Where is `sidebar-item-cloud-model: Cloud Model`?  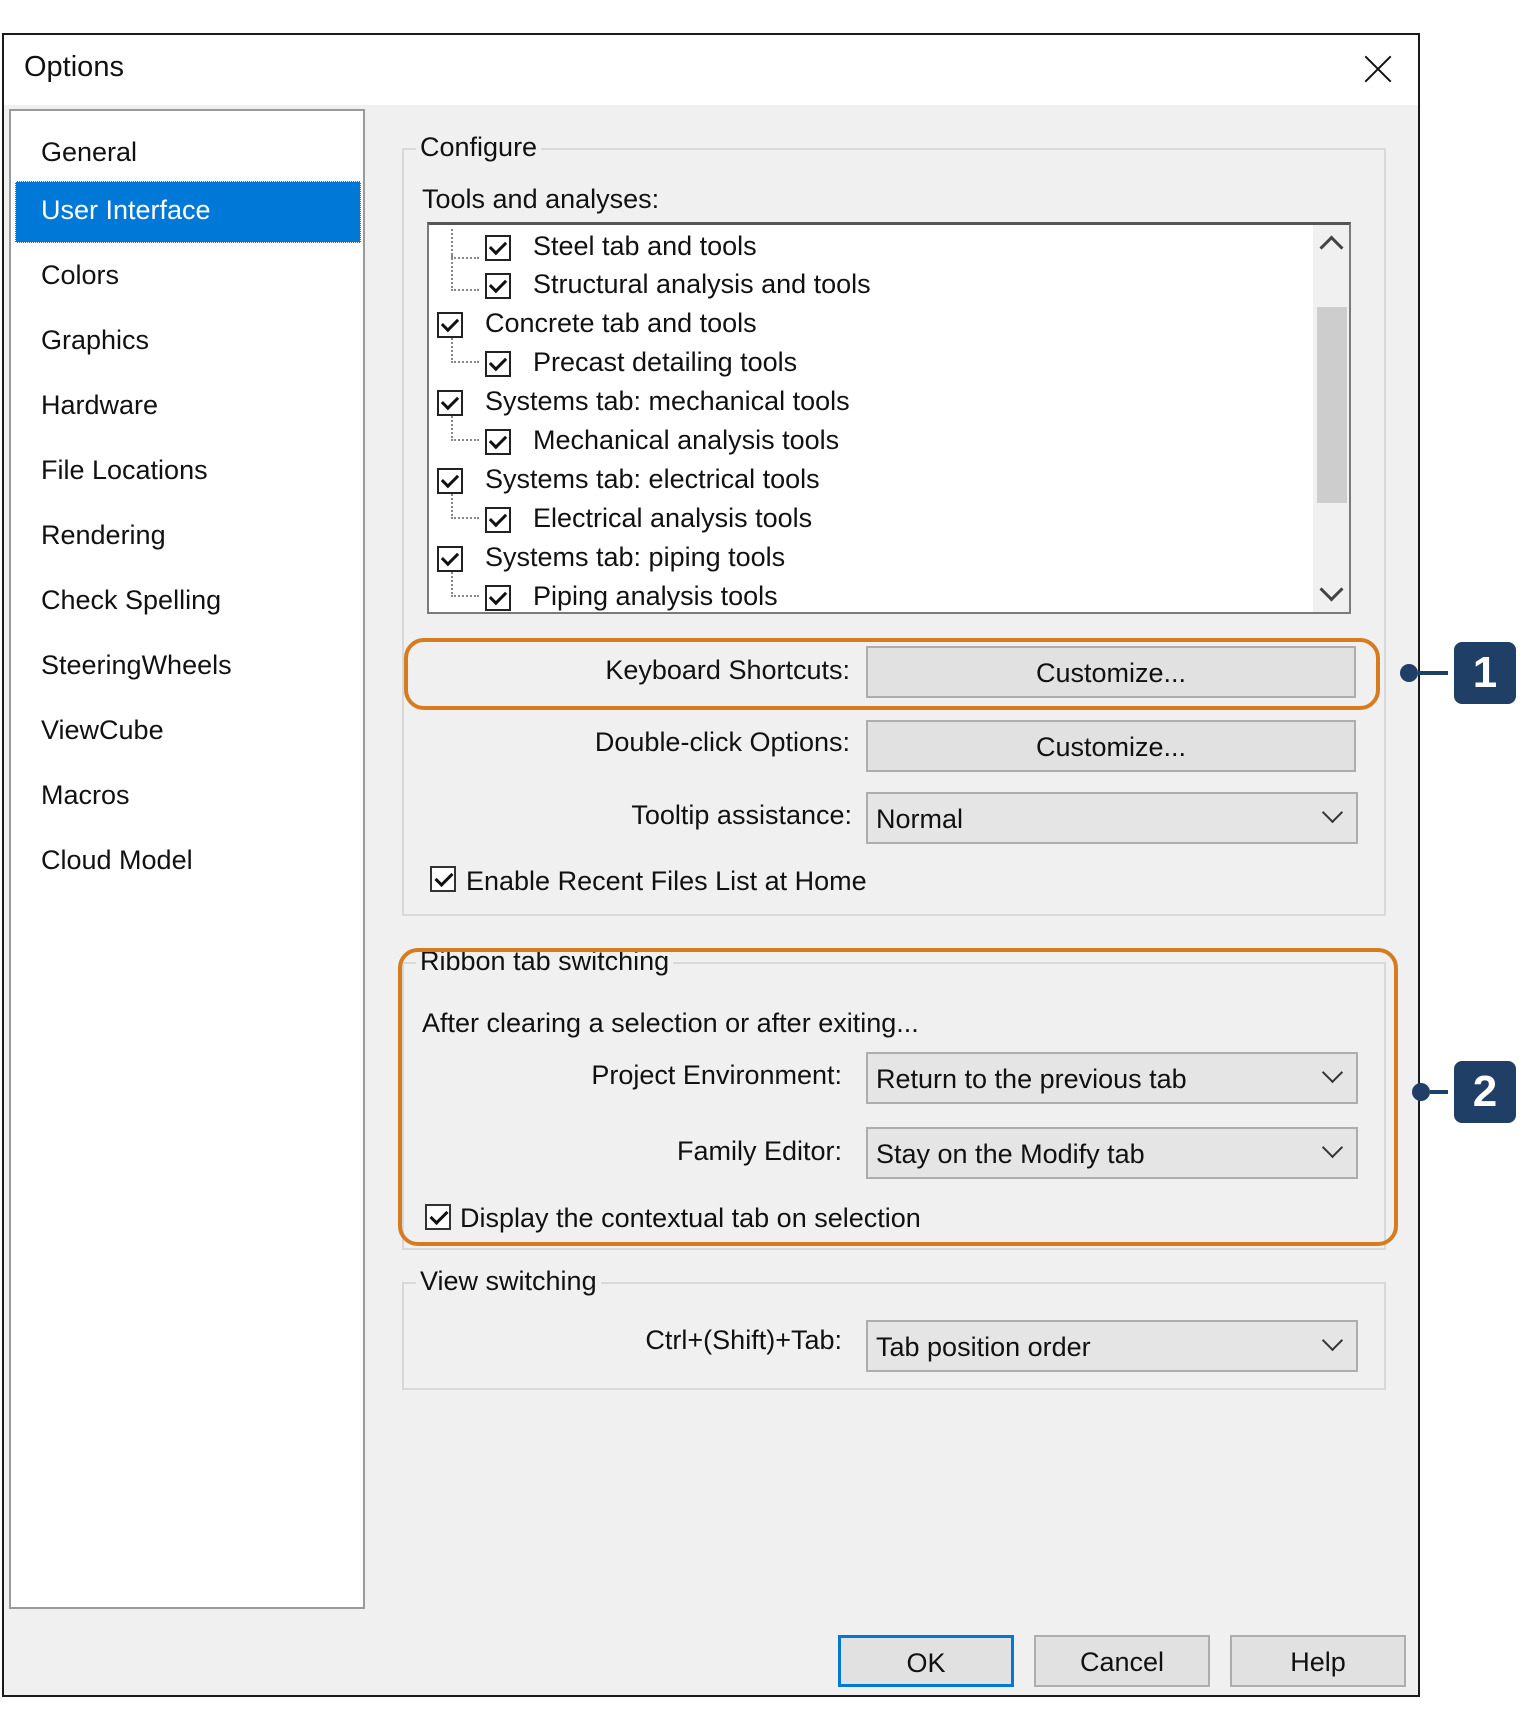 sidebar-item-cloud-model: Cloud Model is located at coordinates (188, 862).